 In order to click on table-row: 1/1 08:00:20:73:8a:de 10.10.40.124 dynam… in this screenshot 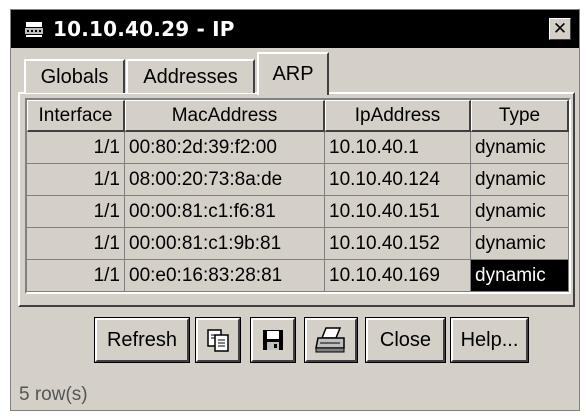, I will do `click(298, 180)`.